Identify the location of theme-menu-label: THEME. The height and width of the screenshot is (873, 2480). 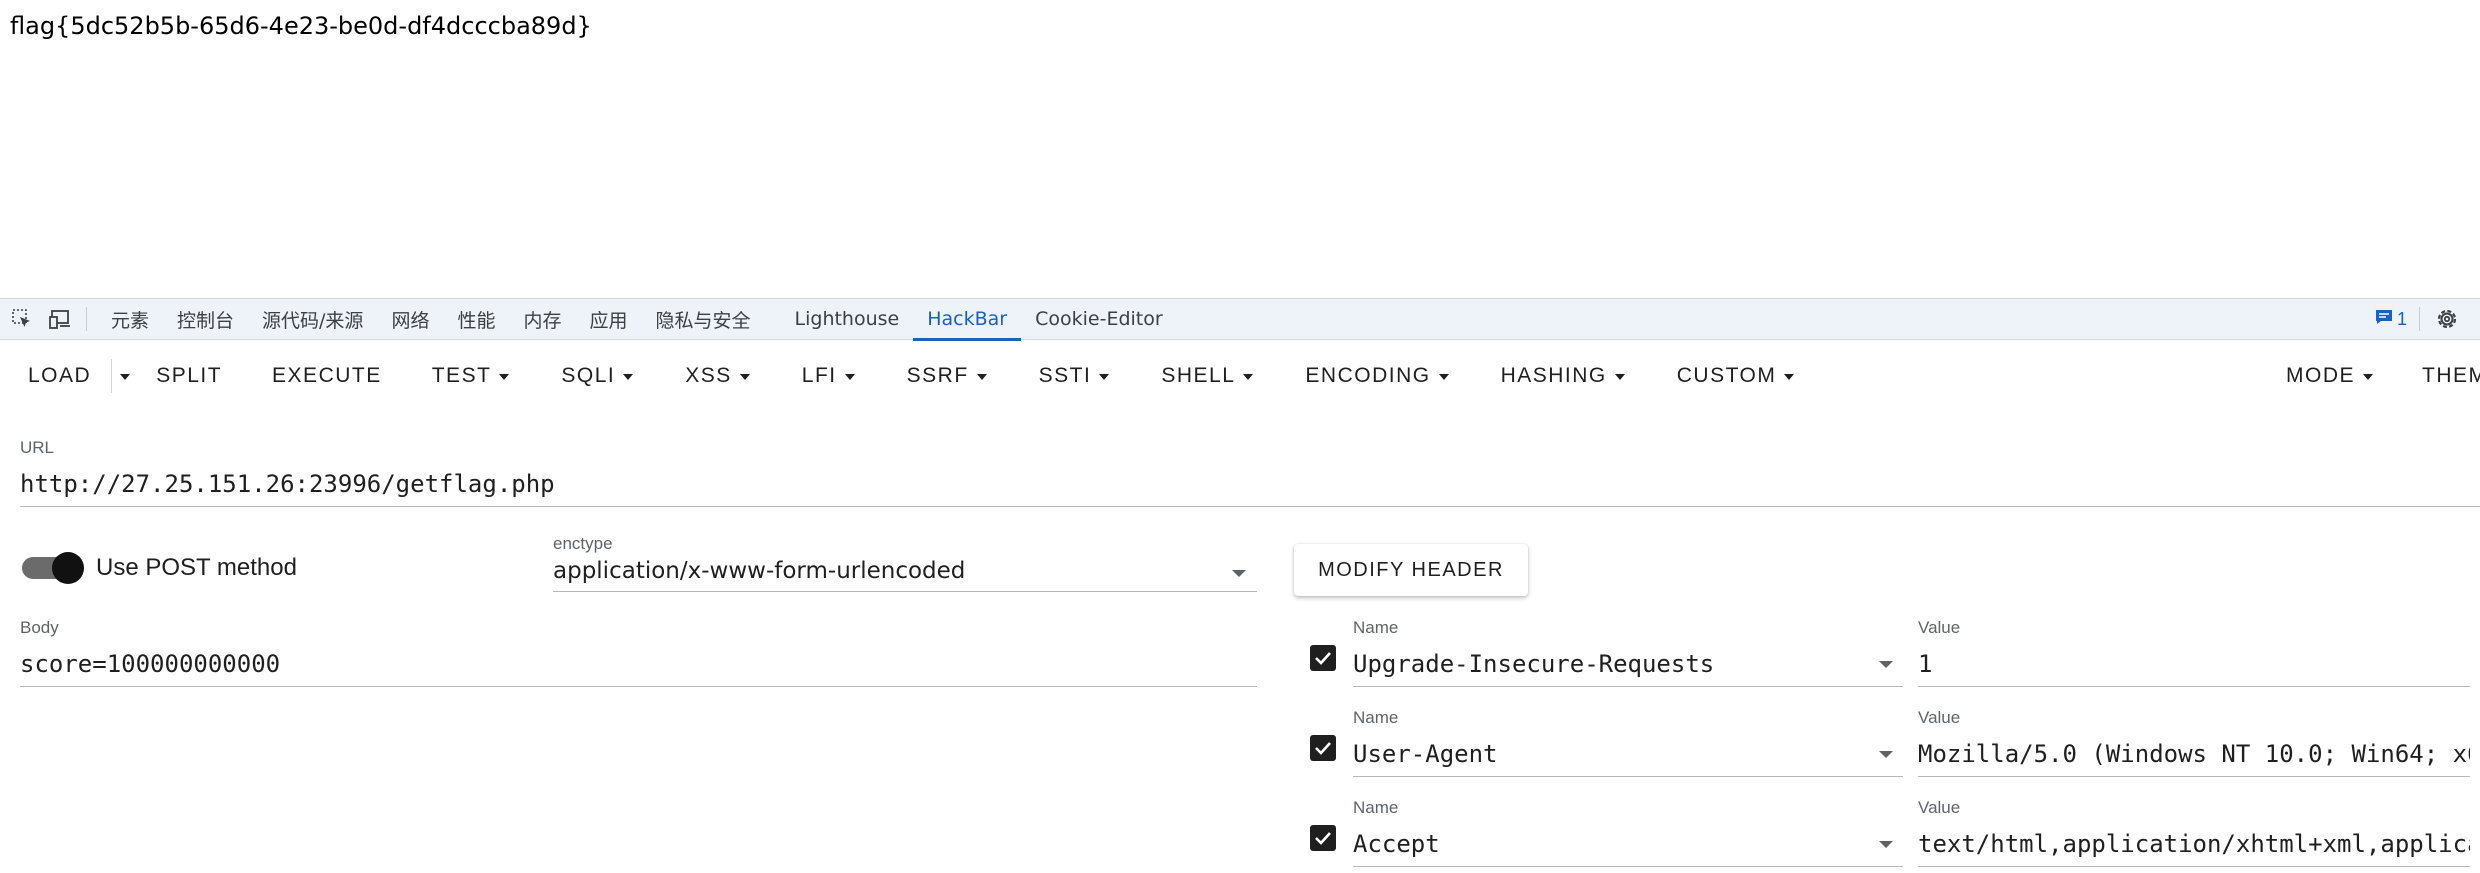
(2451, 375).